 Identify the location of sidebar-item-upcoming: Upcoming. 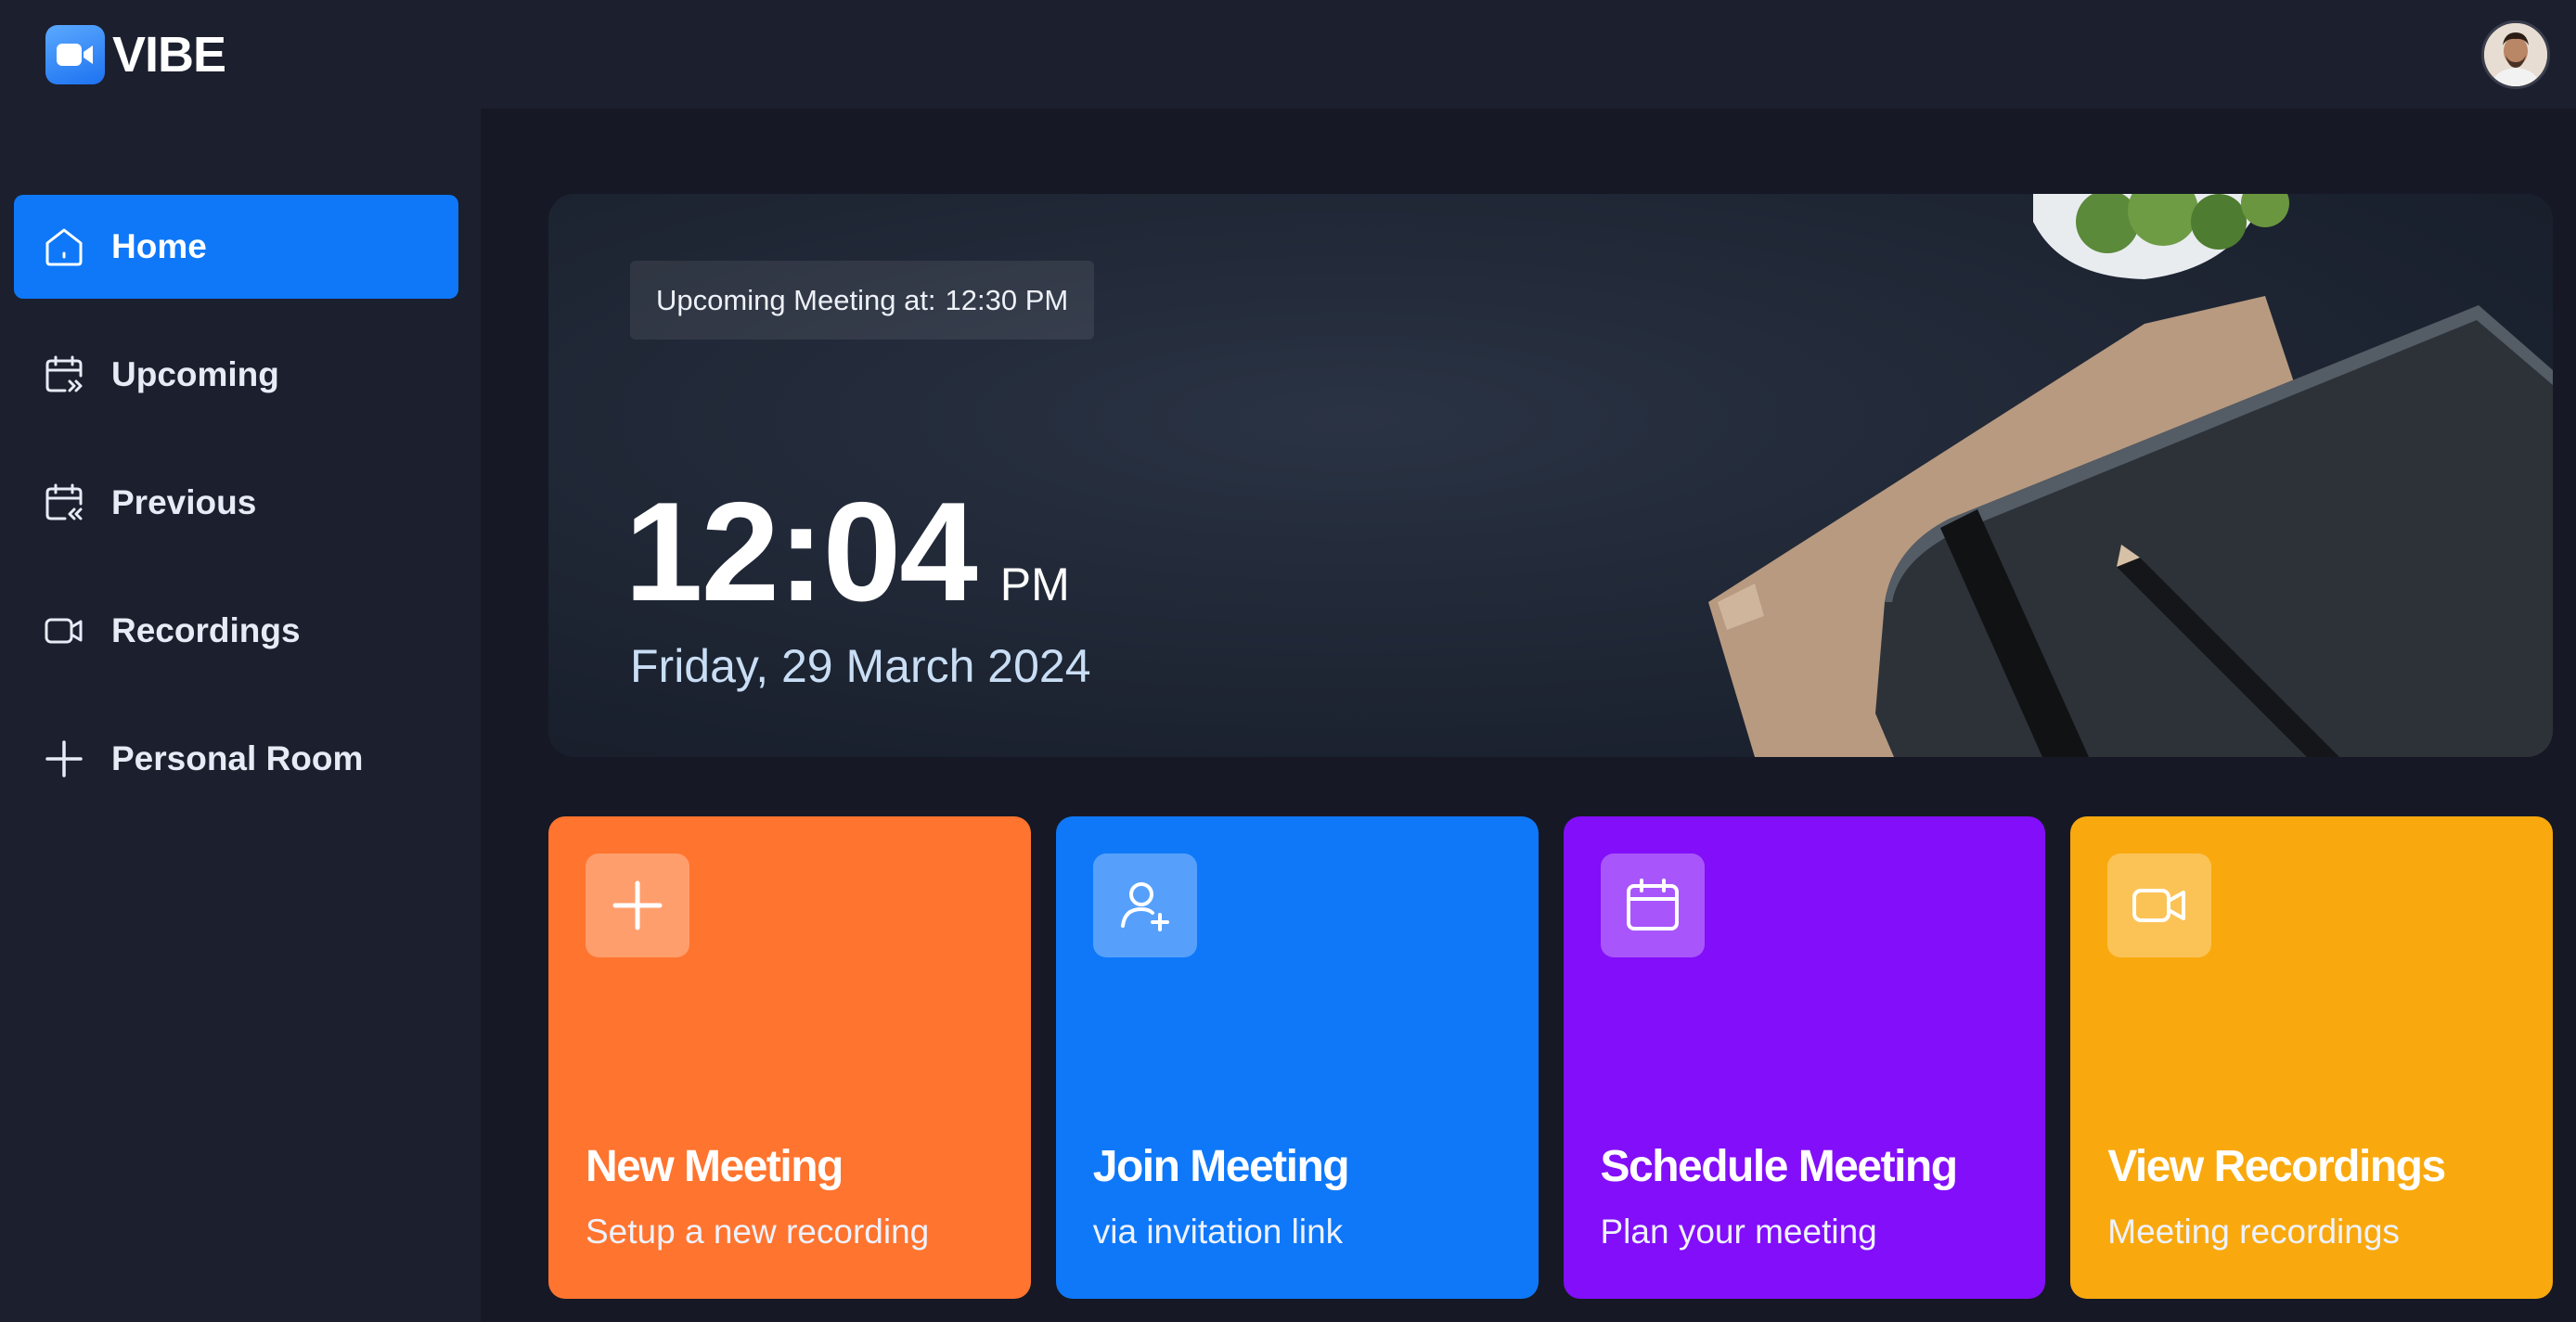
(236, 375).